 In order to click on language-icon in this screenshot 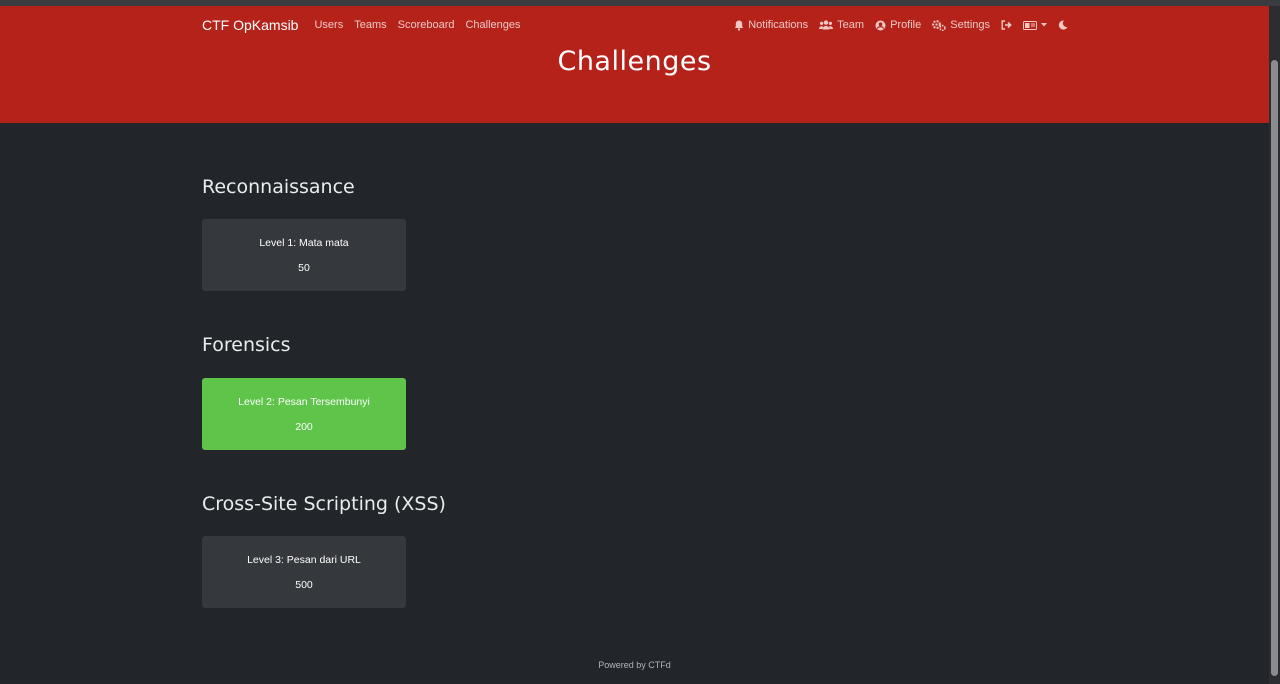, I will do `click(1030, 25)`.